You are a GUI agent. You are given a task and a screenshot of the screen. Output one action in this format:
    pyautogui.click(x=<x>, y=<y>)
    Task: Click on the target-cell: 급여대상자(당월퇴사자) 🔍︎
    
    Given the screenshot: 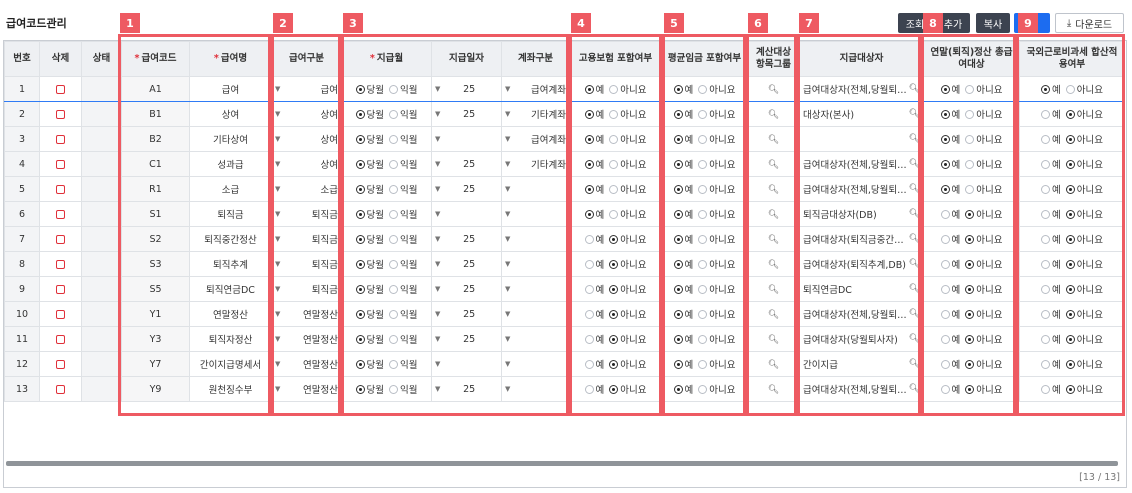 What is the action you would take?
    pyautogui.click(x=861, y=339)
    